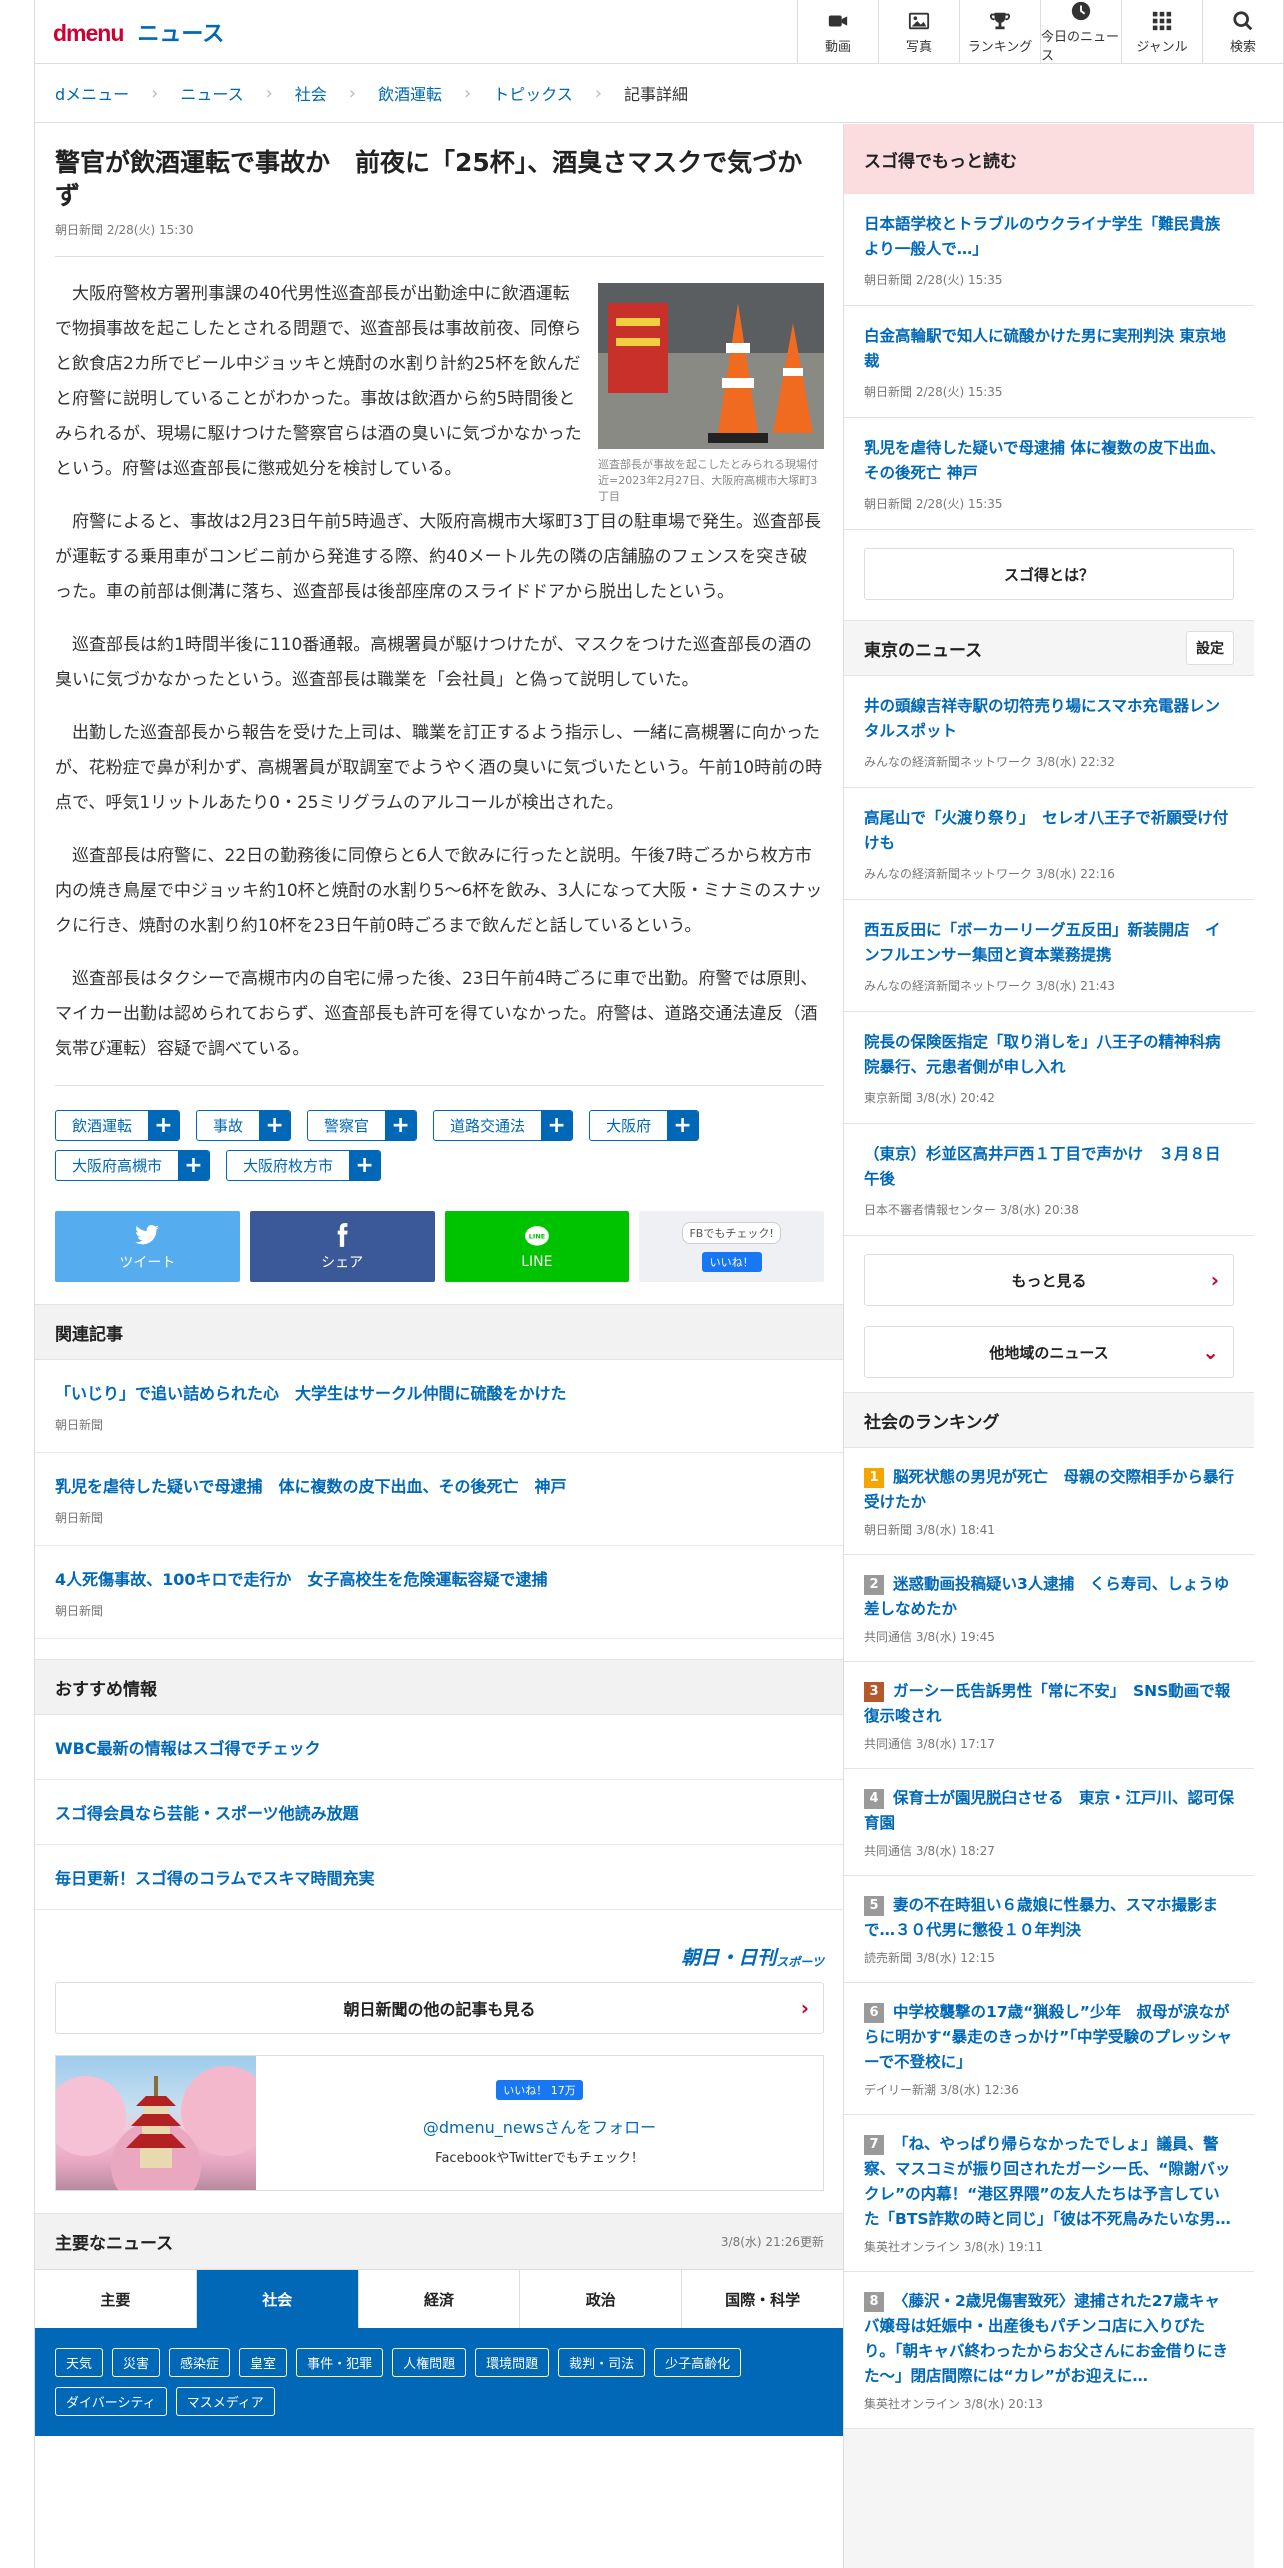 This screenshot has height=2568, width=1284. What do you see at coordinates (537, 1246) in the screenshot?
I see `line-button: LINE LINE` at bounding box center [537, 1246].